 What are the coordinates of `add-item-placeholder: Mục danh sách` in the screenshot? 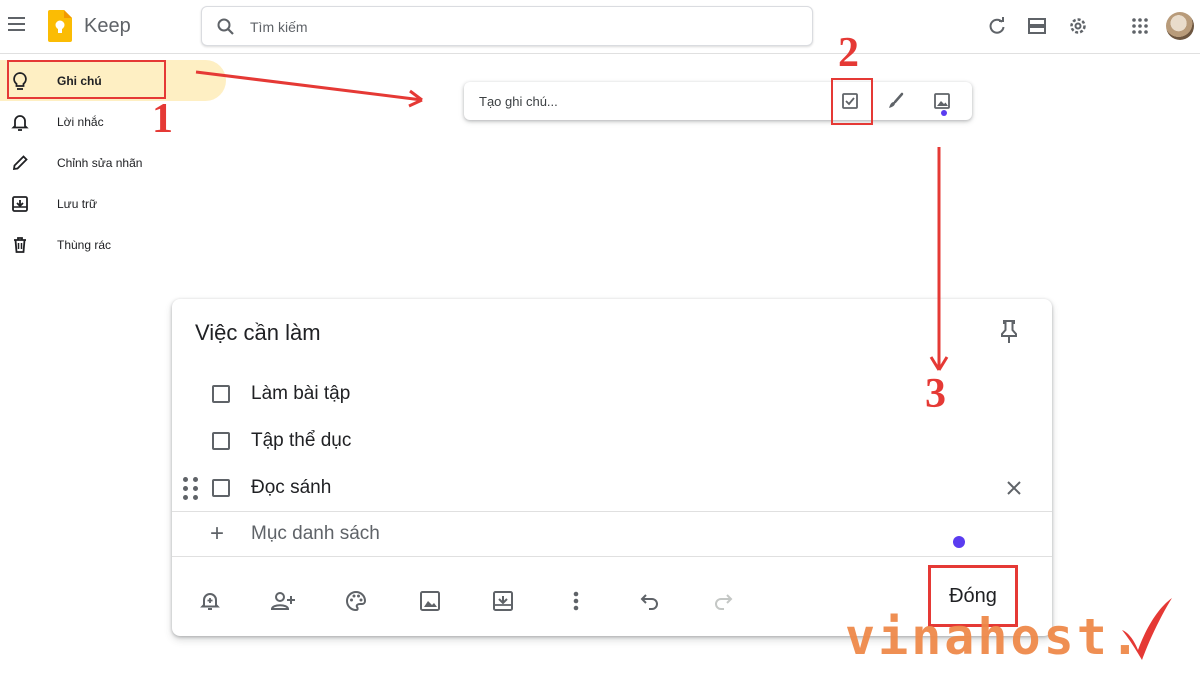 It's located at (315, 534).